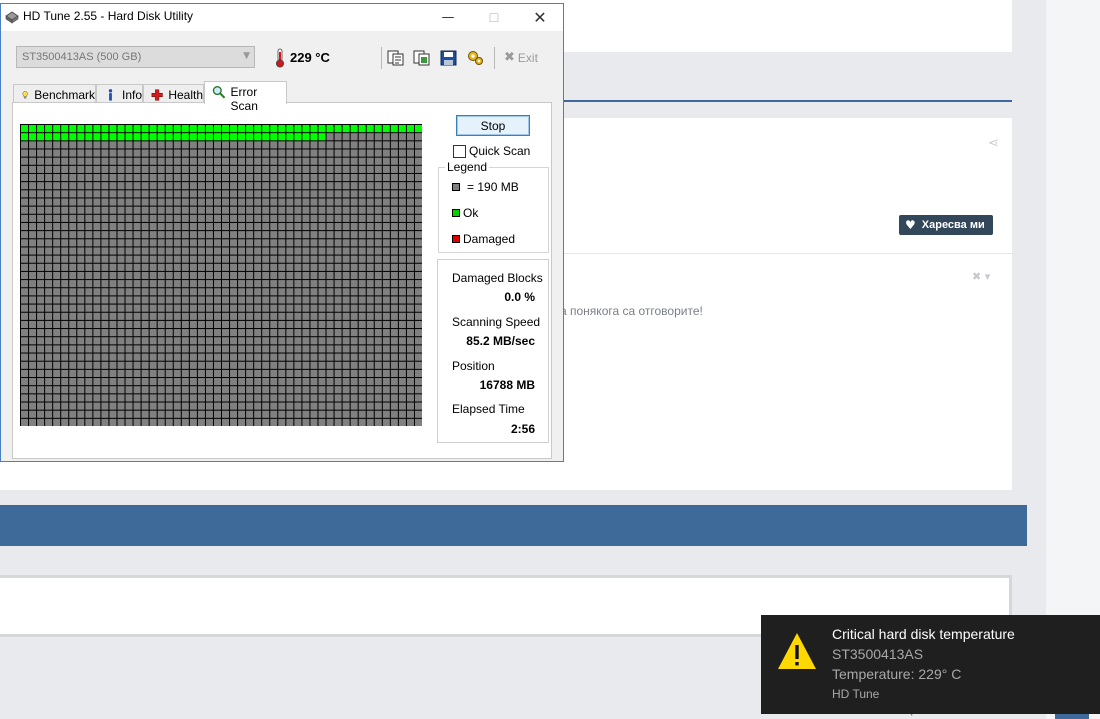 Image resolution: width=1100 pixels, height=719 pixels. What do you see at coordinates (448, 17) in the screenshot?
I see `minimize-button: —` at bounding box center [448, 17].